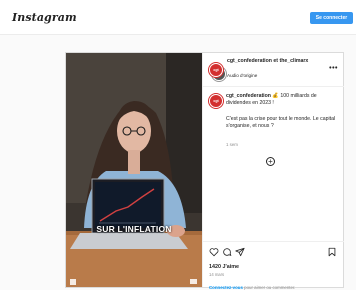 The width and height of the screenshot is (356, 290). I want to click on comment-icon, so click(227, 252).